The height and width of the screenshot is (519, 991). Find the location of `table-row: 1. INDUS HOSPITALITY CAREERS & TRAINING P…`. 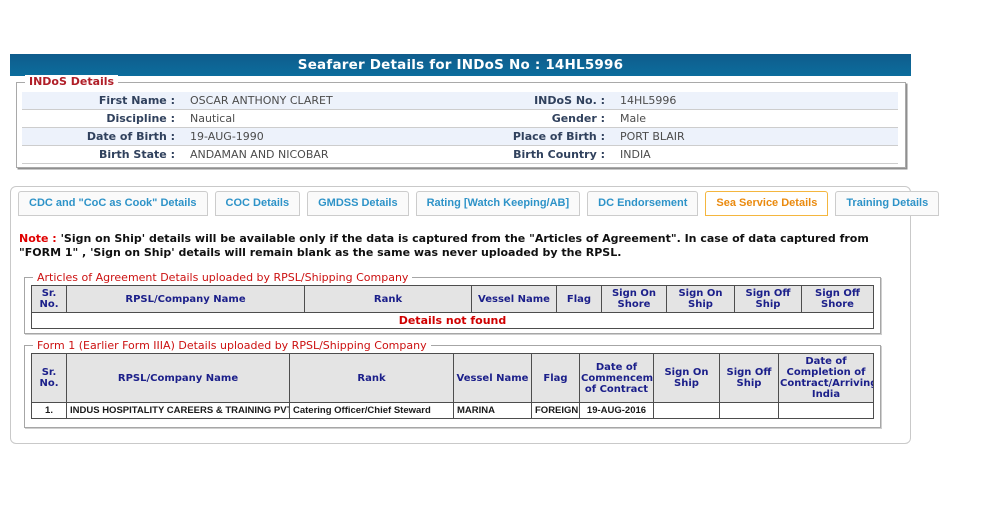

table-row: 1. INDUS HOSPITALITY CAREERS & TRAINING P… is located at coordinates (452, 410).